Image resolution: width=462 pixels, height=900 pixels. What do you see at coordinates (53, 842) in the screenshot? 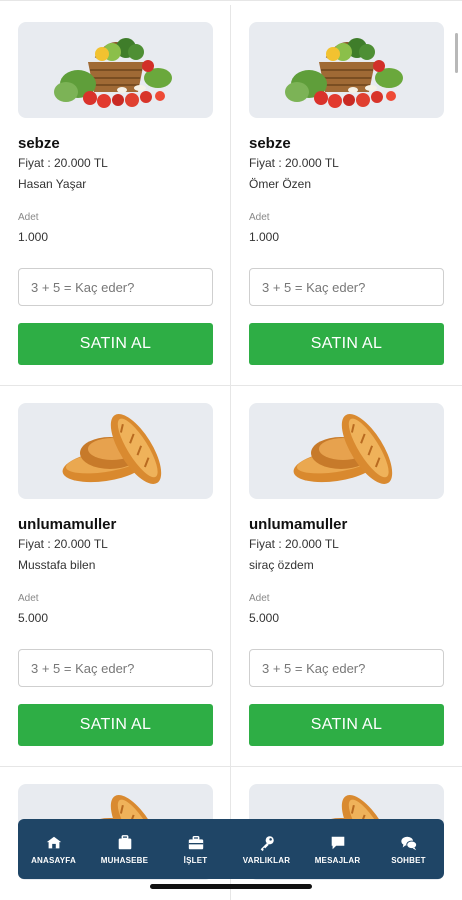
I see `home-icon` at bounding box center [53, 842].